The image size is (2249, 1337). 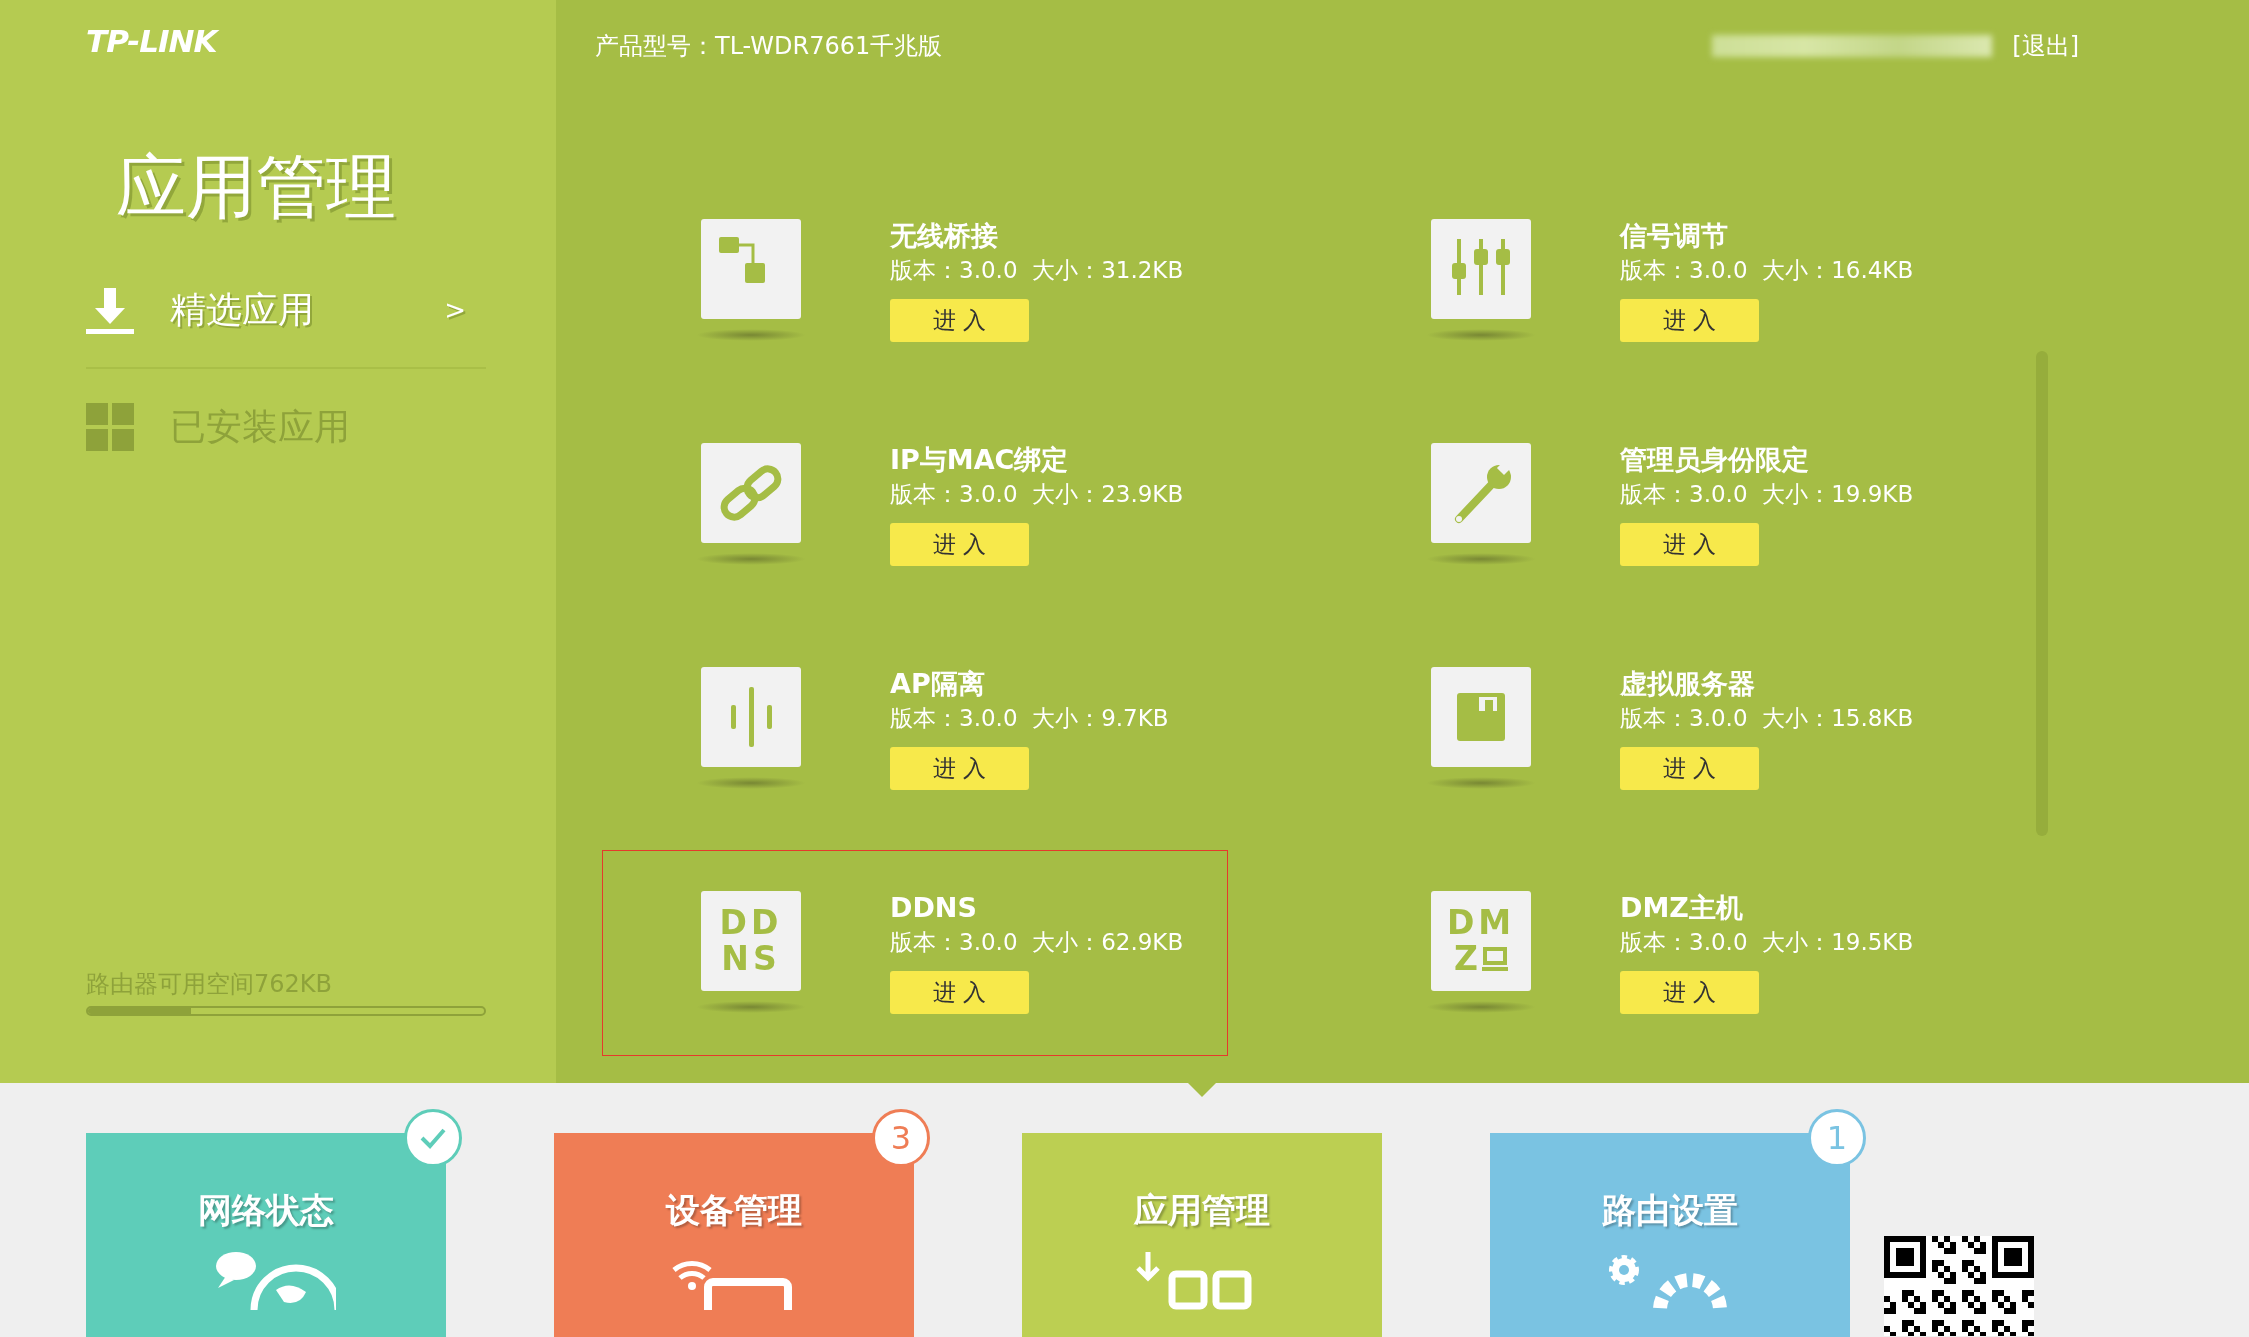 What do you see at coordinates (1029, 718) in the screenshot?
I see `app-info: 版本：3.0.0 大小：9.7KB` at bounding box center [1029, 718].